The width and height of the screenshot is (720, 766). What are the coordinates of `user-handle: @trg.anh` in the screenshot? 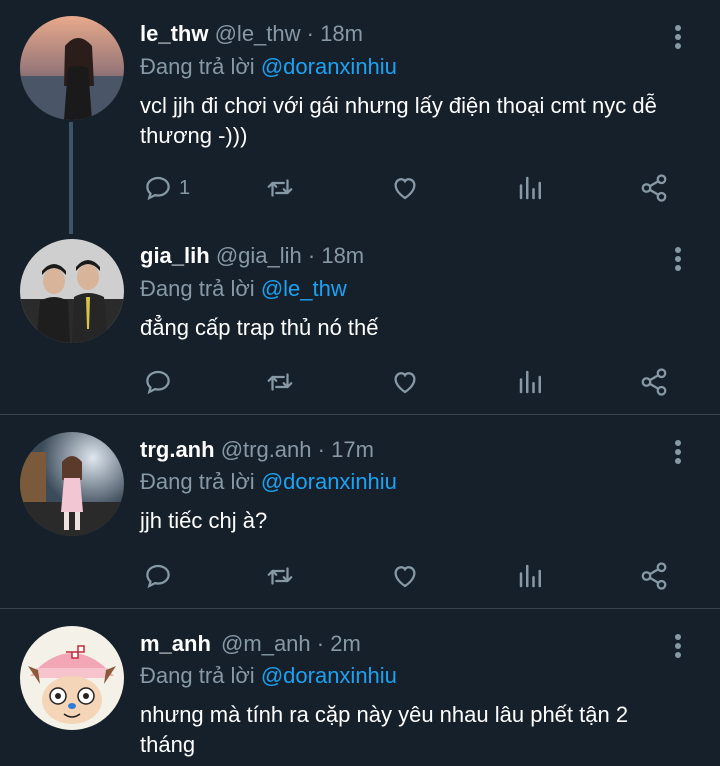 It's located at (266, 449).